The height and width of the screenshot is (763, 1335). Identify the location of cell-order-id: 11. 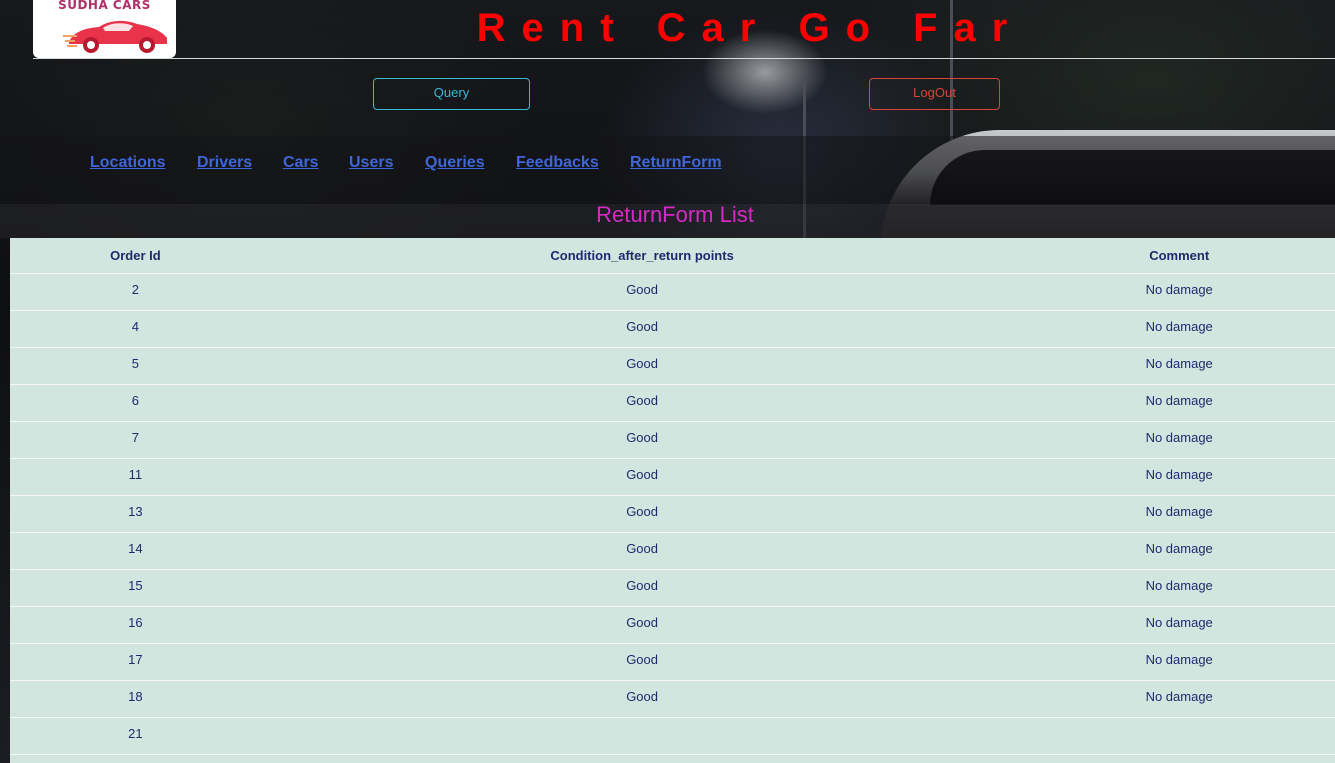
(135, 477).